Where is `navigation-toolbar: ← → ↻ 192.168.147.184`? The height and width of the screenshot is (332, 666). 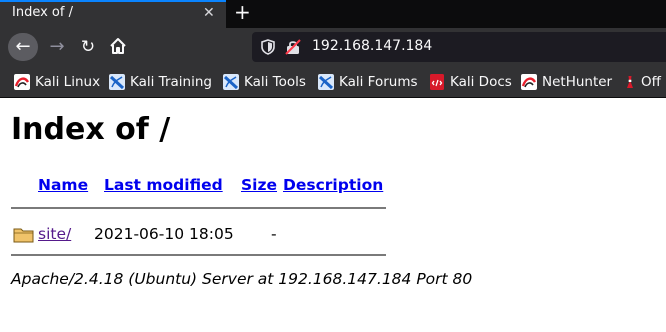
navigation-toolbar: ← → ↻ 192.168.147.184 is located at coordinates (333, 47).